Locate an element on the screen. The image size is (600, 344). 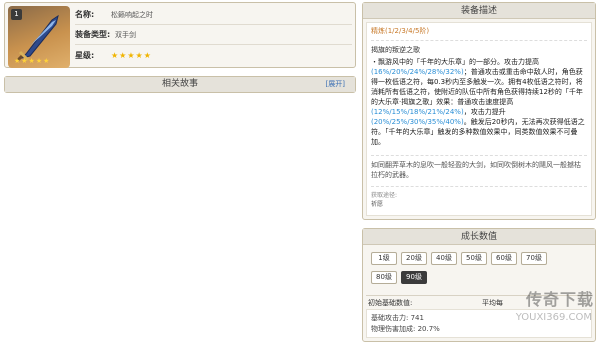
type-label: 装备类型: is located at coordinates (93, 34).